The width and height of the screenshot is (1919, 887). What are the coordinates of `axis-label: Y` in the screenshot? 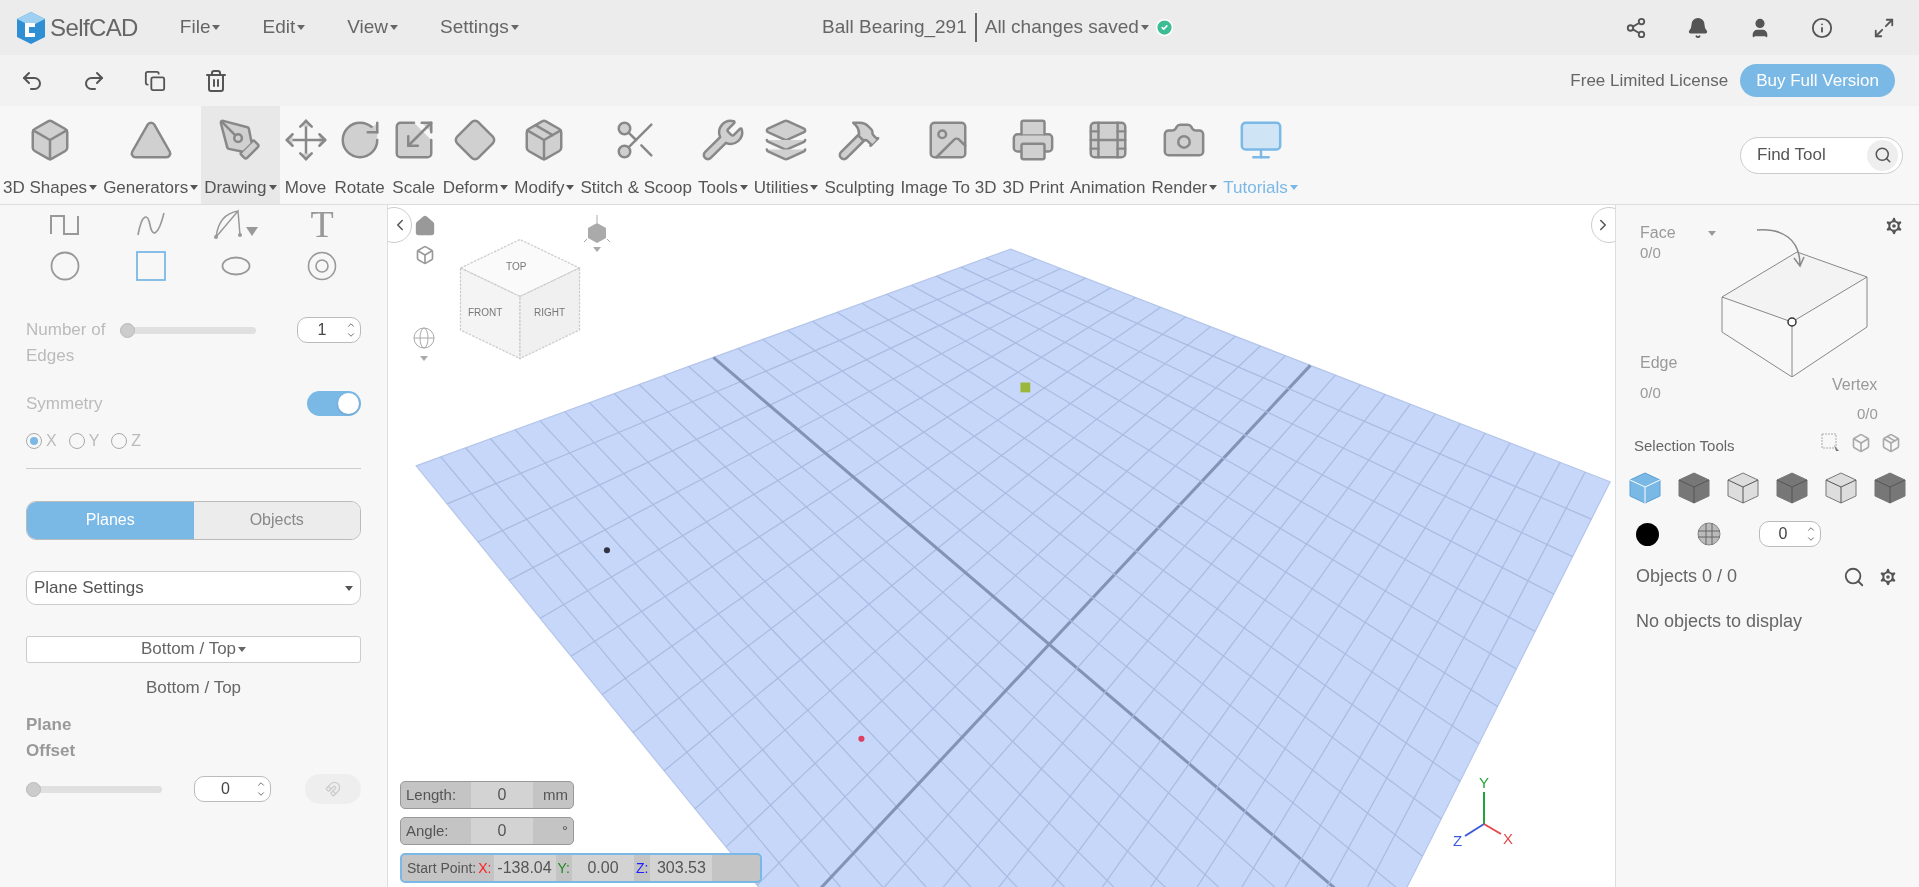 It's located at (1484, 783).